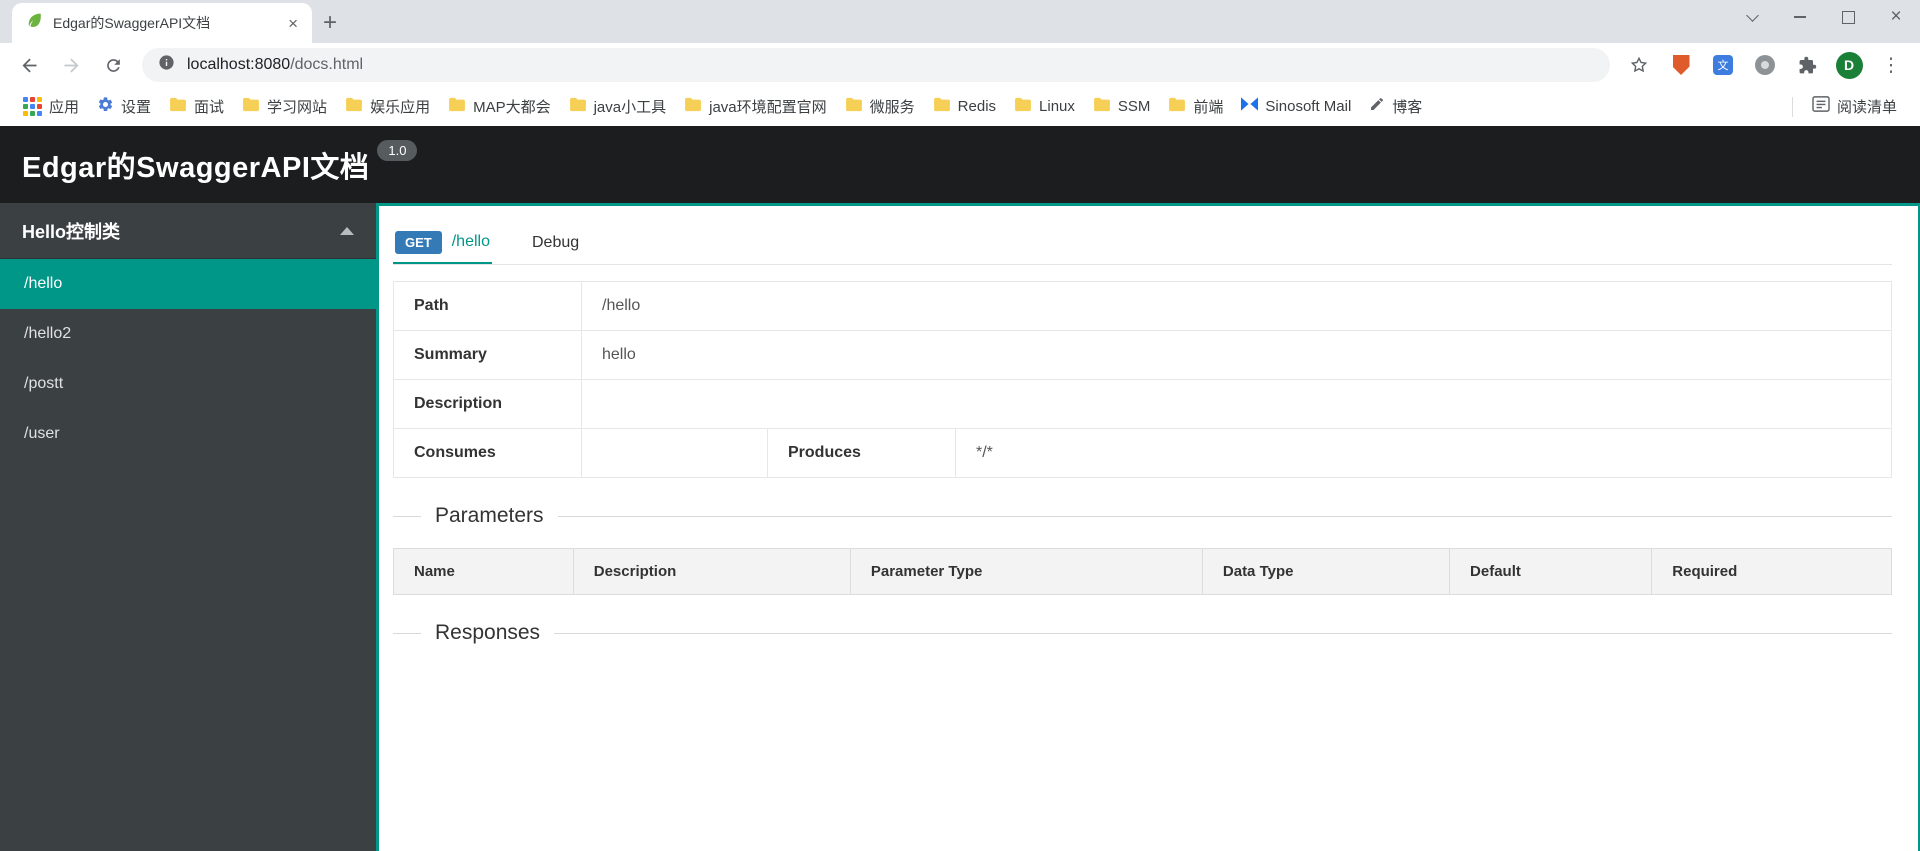 This screenshot has height=851, width=1920. I want to click on refresh-icon, so click(113, 65).